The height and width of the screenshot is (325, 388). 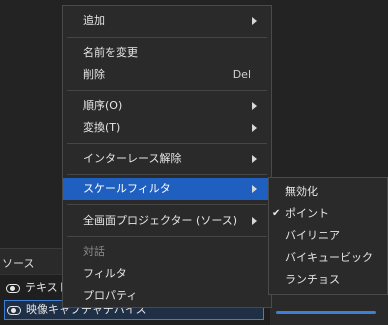 I want to click on check-icon: ✔, so click(x=276, y=213).